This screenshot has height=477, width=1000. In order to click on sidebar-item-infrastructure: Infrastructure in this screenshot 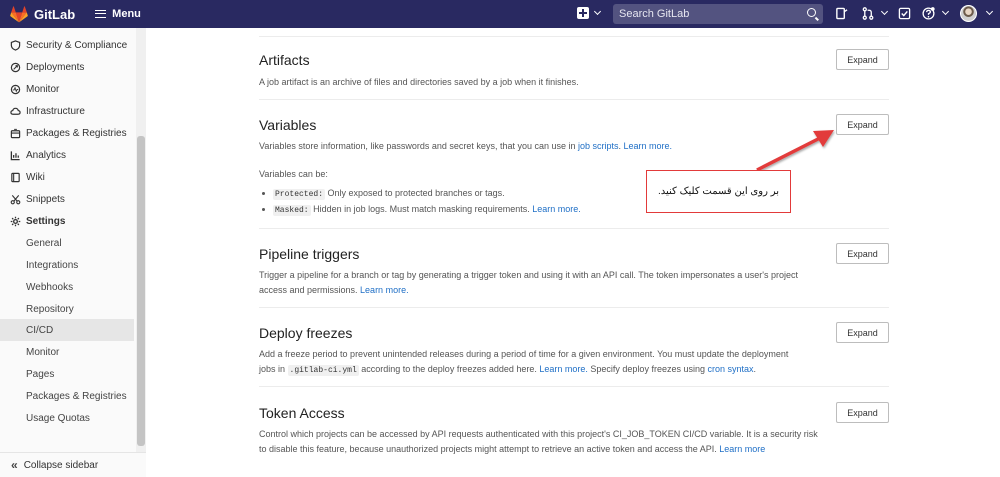, I will do `click(67, 111)`.